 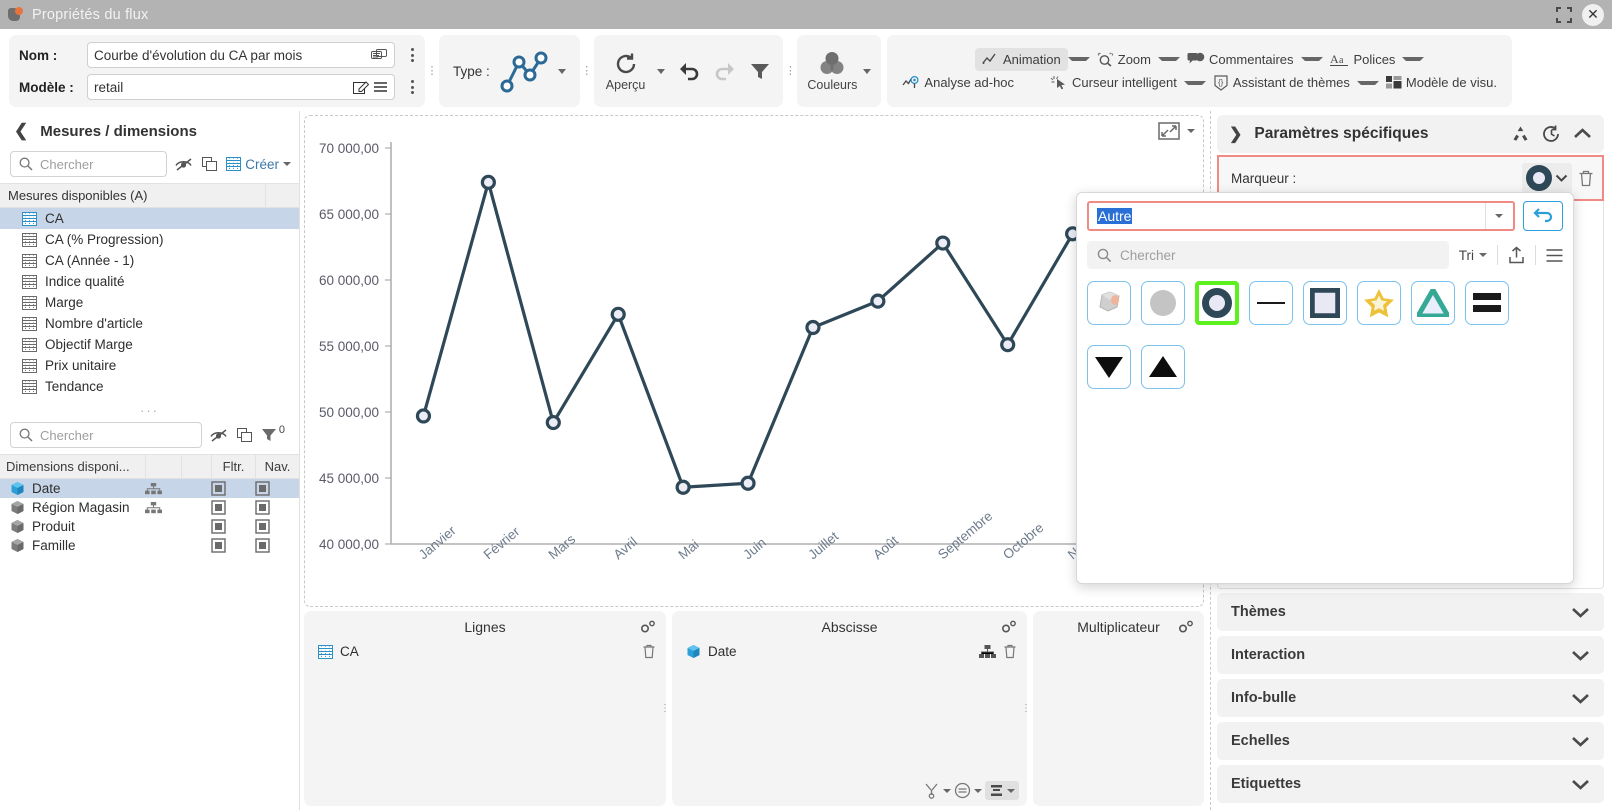 What do you see at coordinates (1564, 15) in the screenshot?
I see `restore-window-icon` at bounding box center [1564, 15].